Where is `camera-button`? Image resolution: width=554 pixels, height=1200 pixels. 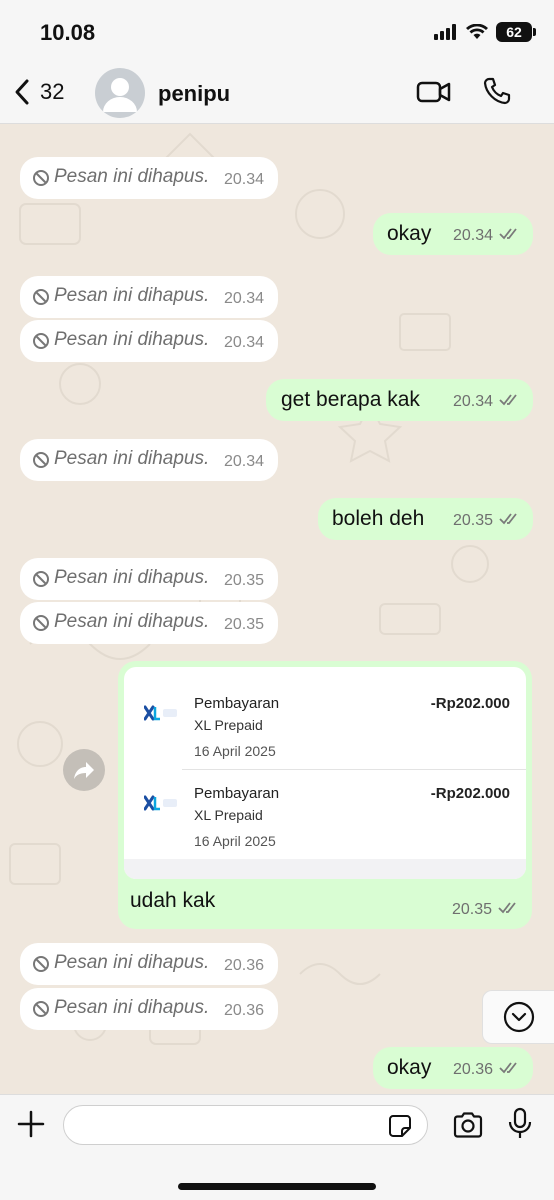 camera-button is located at coordinates (468, 1127).